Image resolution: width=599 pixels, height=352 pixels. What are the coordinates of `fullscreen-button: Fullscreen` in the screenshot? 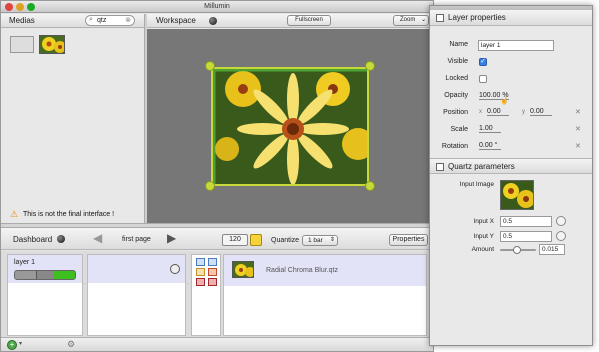 It's located at (309, 20).